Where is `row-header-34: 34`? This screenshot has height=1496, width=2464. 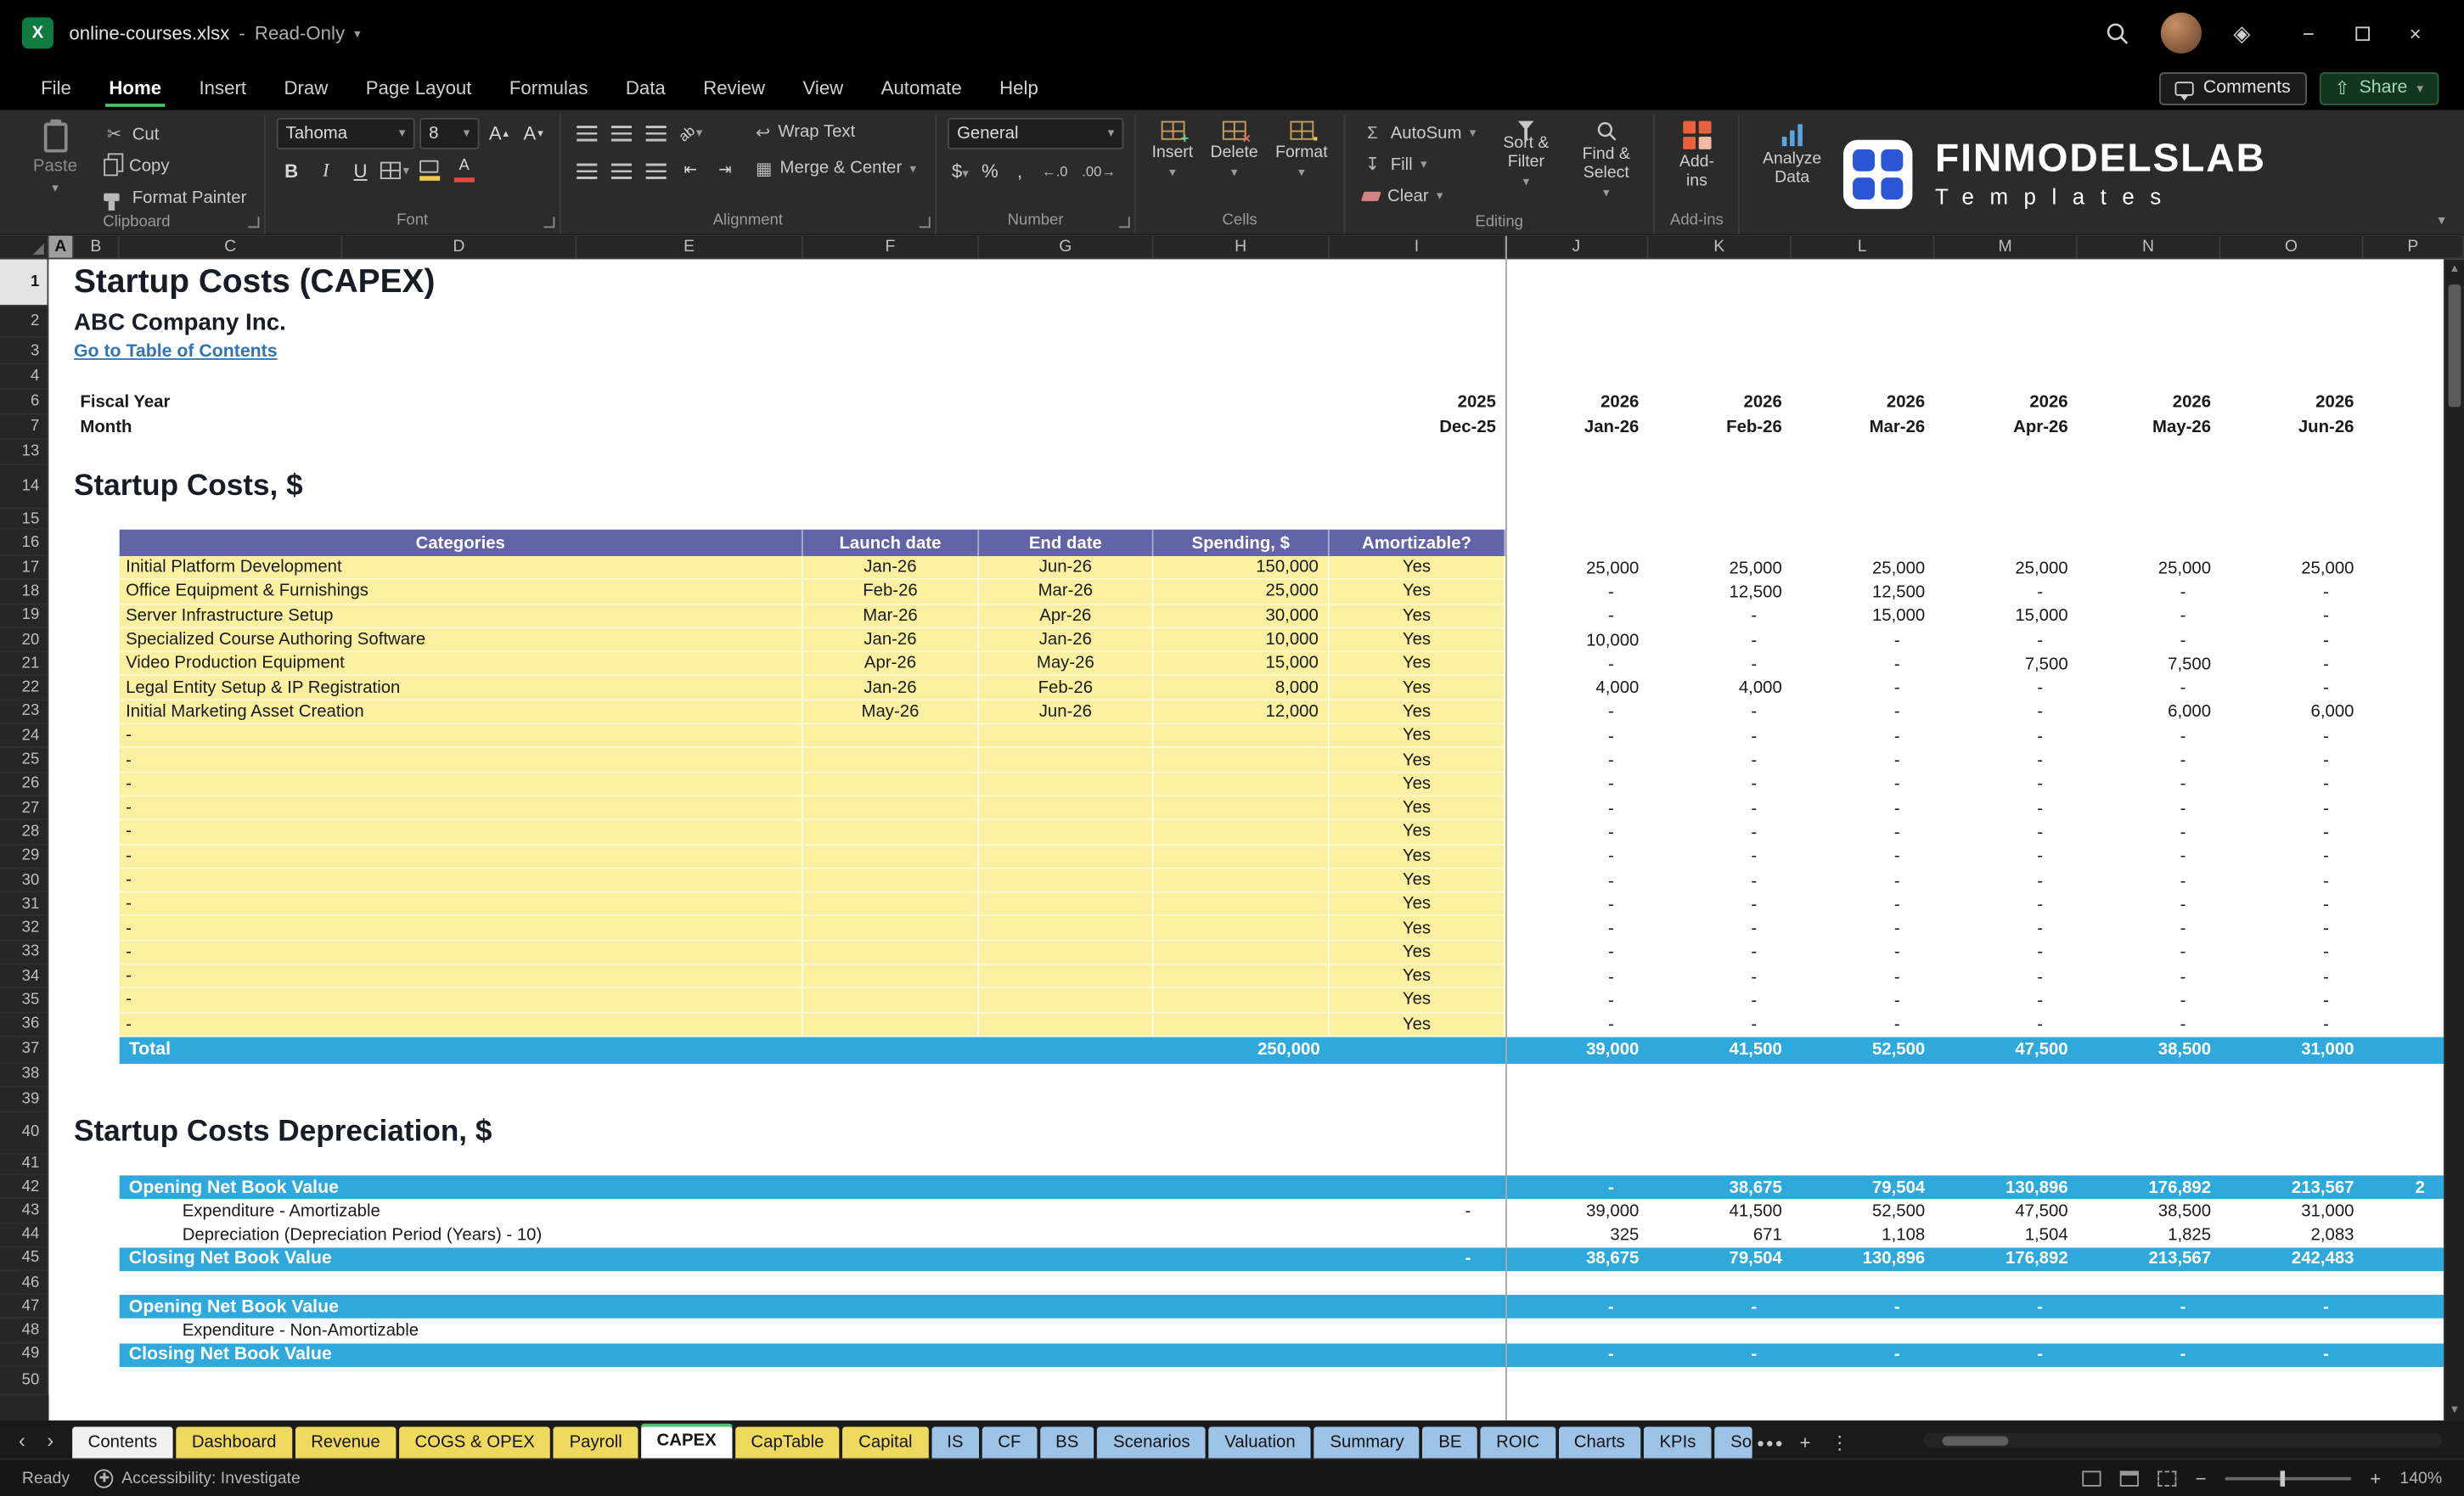 row-header-34: 34 is located at coordinates (24, 977).